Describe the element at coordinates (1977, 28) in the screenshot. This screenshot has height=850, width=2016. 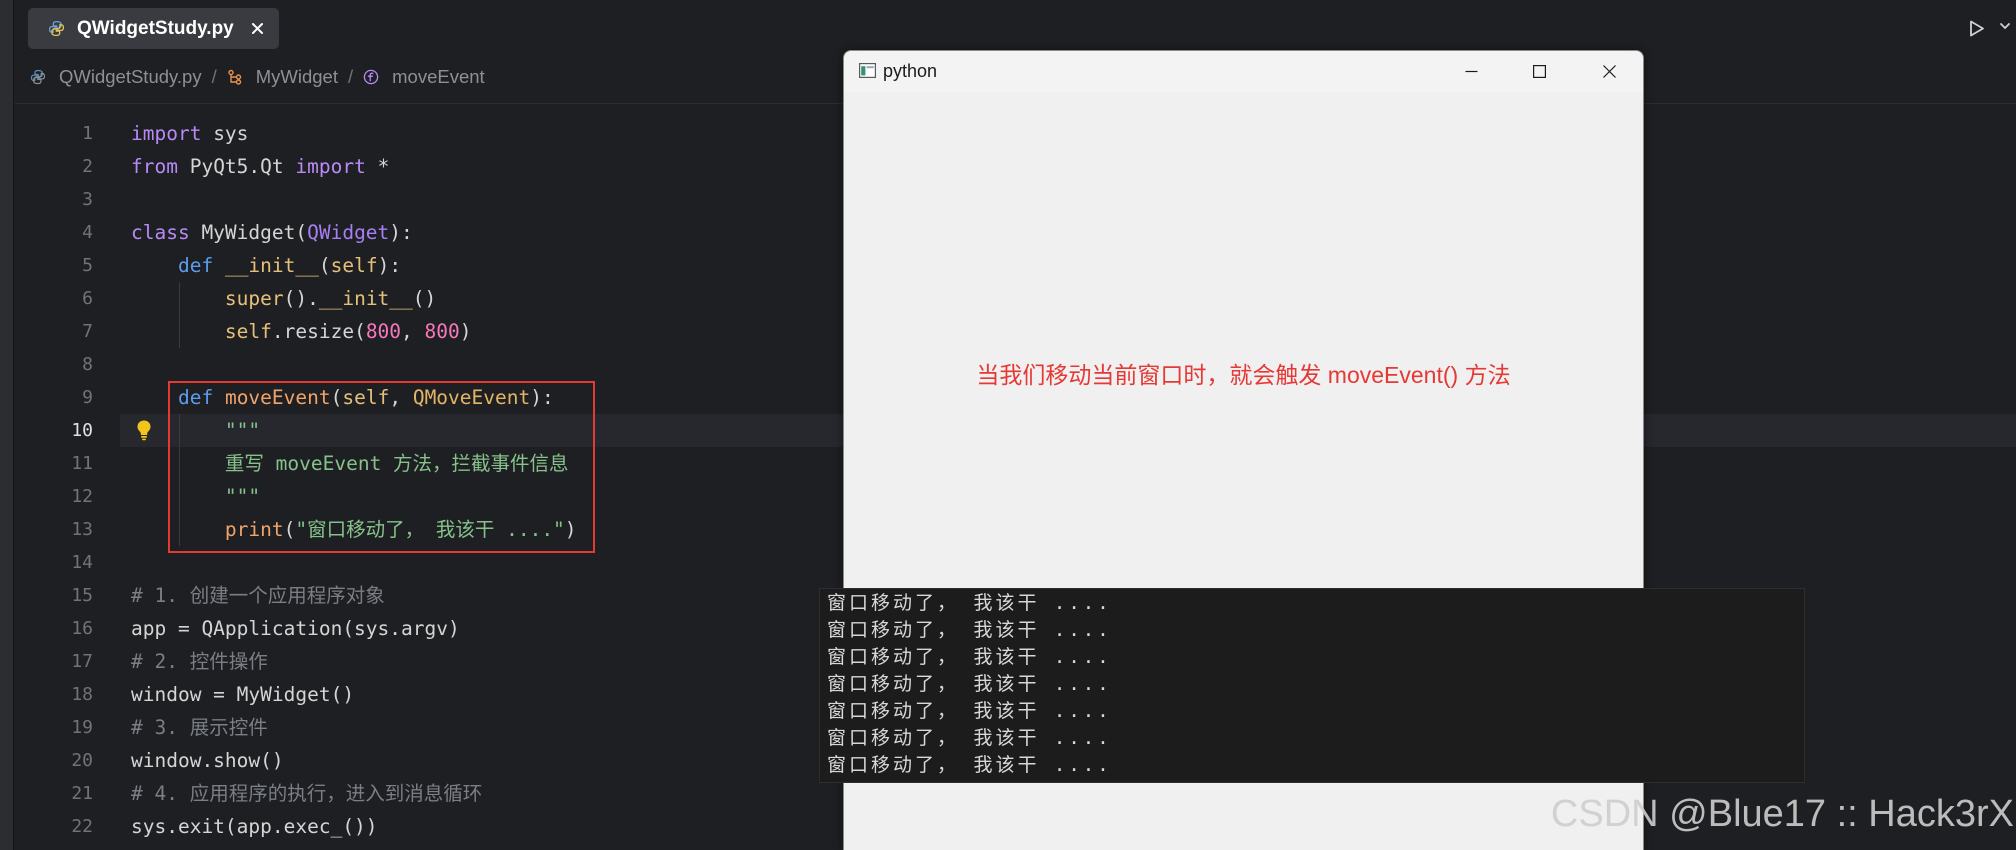
I see `run-icon` at that location.